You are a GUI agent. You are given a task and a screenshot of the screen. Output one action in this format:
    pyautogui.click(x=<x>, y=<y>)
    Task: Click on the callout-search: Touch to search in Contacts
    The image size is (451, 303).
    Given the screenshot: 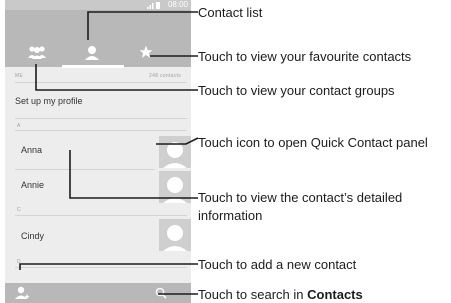 What is the action you would take?
    pyautogui.click(x=280, y=294)
    